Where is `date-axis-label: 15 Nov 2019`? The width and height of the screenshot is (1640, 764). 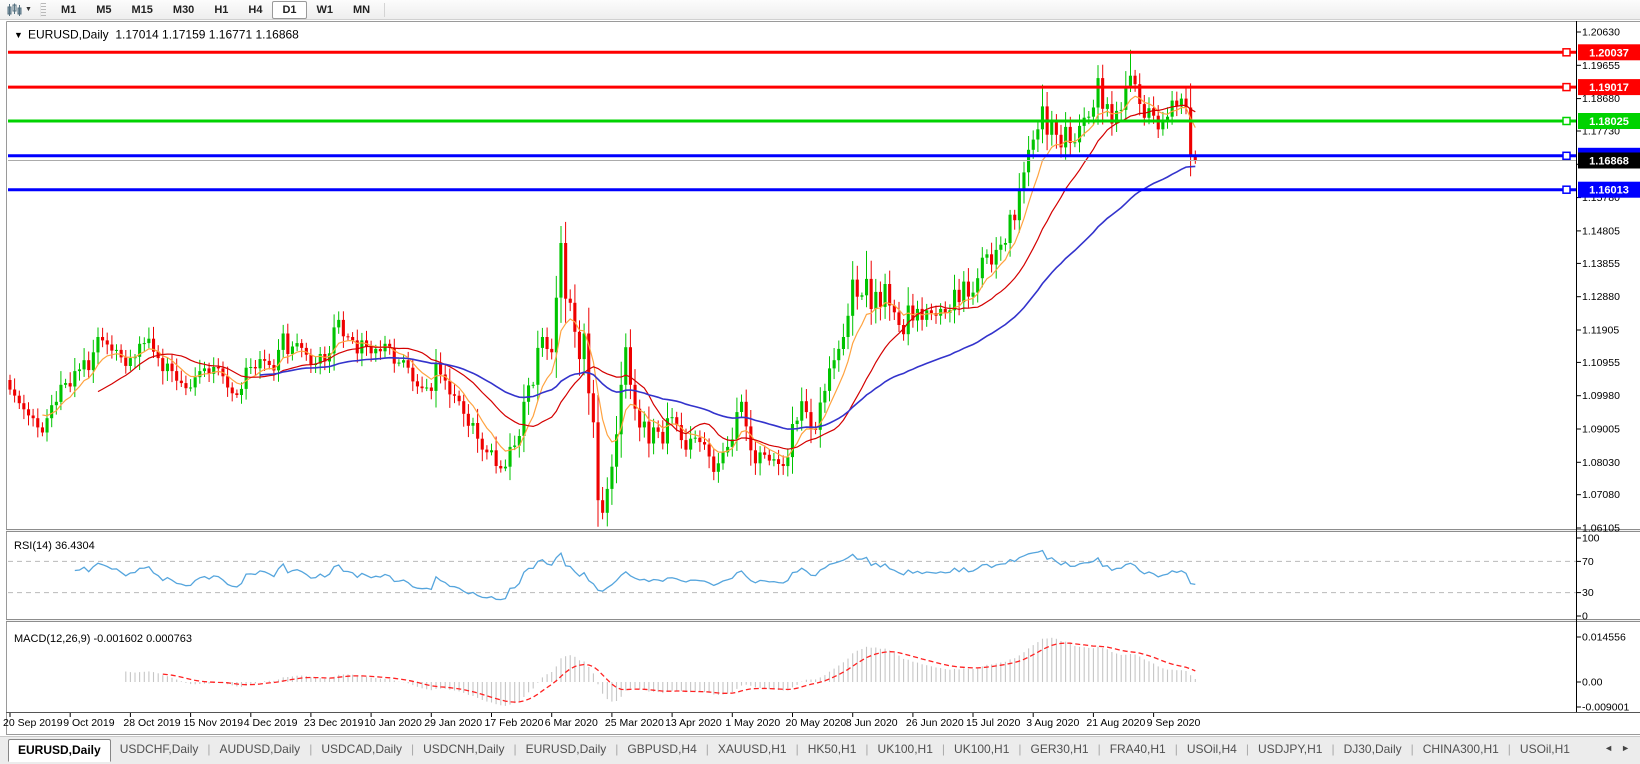
date-axis-label: 15 Nov 2019 is located at coordinates (214, 723).